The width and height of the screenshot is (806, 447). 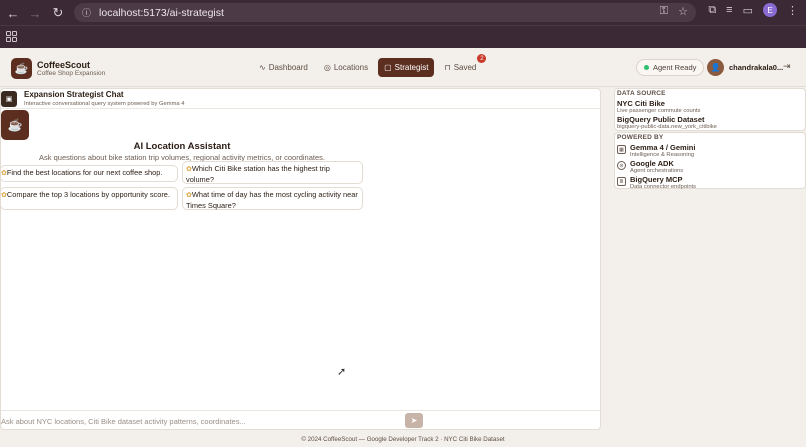 I want to click on apps-grid-icon, so click(x=11, y=36).